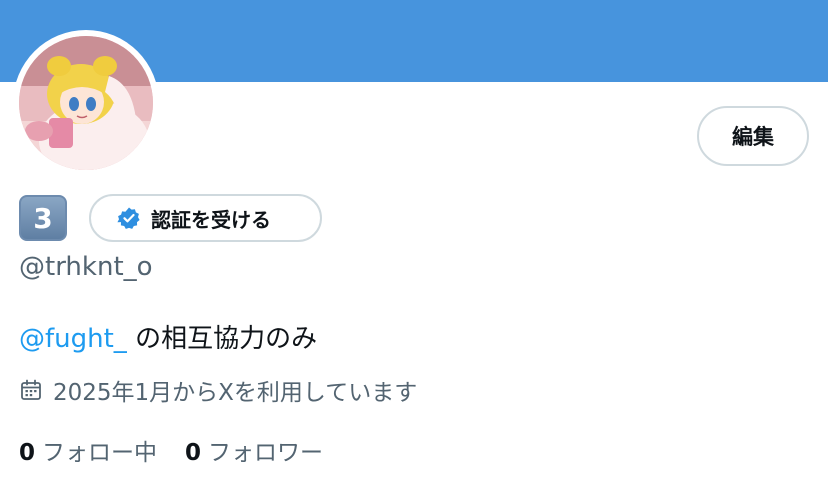 The height and width of the screenshot is (486, 828). I want to click on bio-text: の相互協力のみ, so click(222, 339).